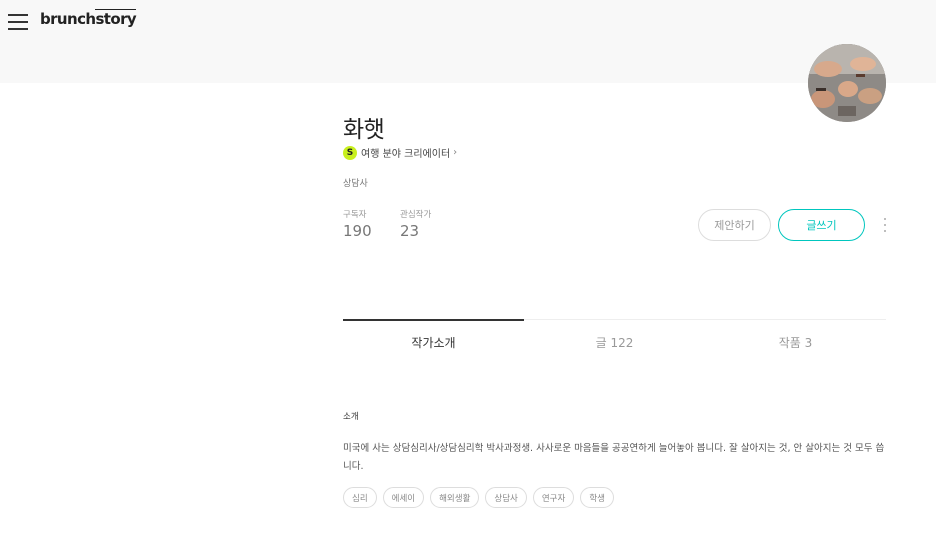 The height and width of the screenshot is (540, 936). Describe the element at coordinates (416, 215) in the screenshot. I see `following-label: 관심작가` at that location.